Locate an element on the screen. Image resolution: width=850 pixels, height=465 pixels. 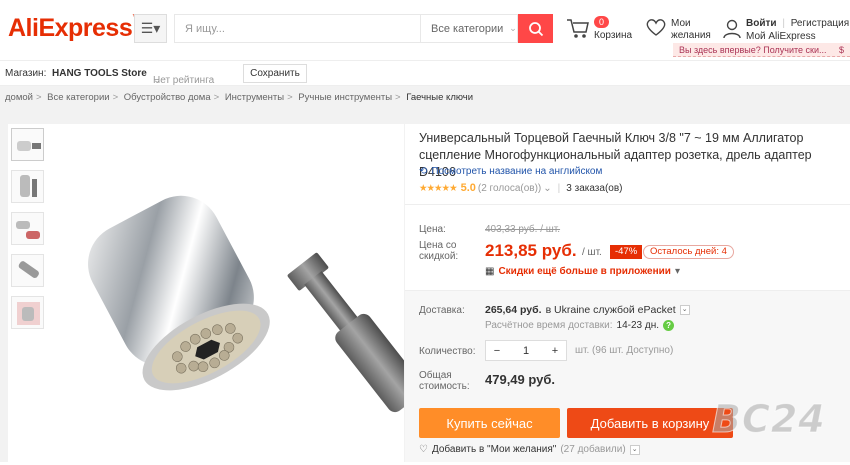
translate-title-link: ⟲ Посмотреть название на английском is located at coordinates (510, 171).